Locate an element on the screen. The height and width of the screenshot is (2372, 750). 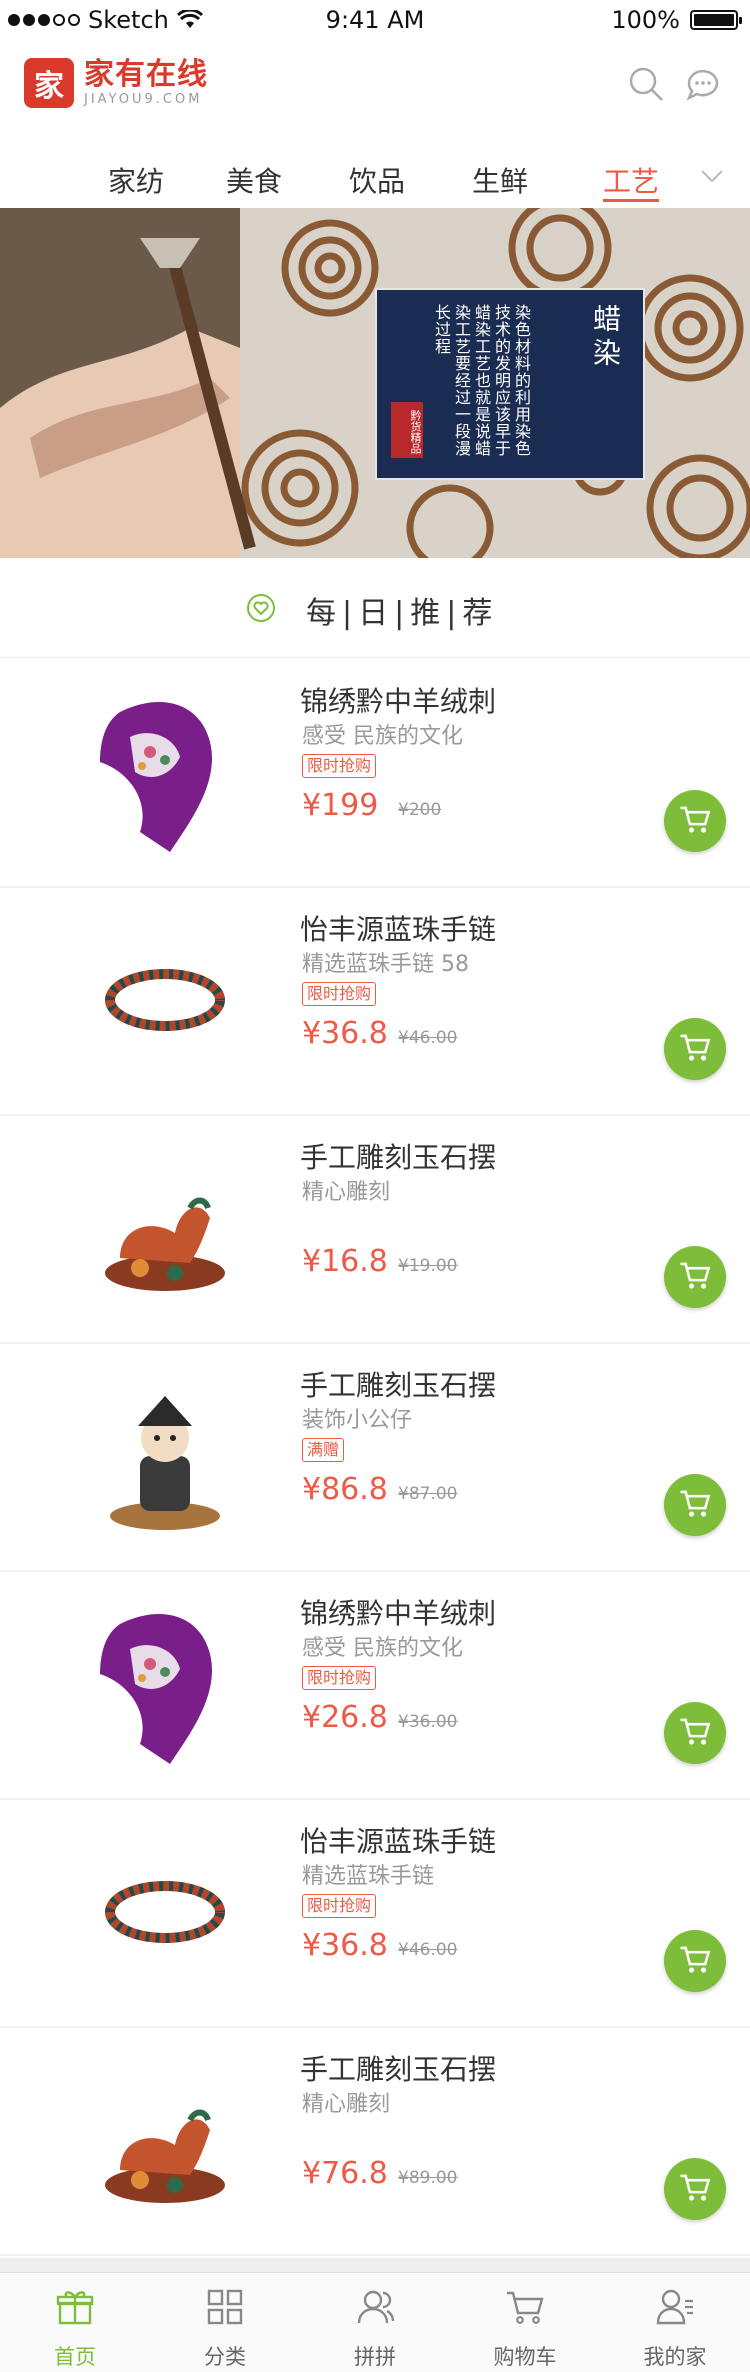
product-subtitle: 精选蓝珠手链 is located at coordinates (368, 1876).